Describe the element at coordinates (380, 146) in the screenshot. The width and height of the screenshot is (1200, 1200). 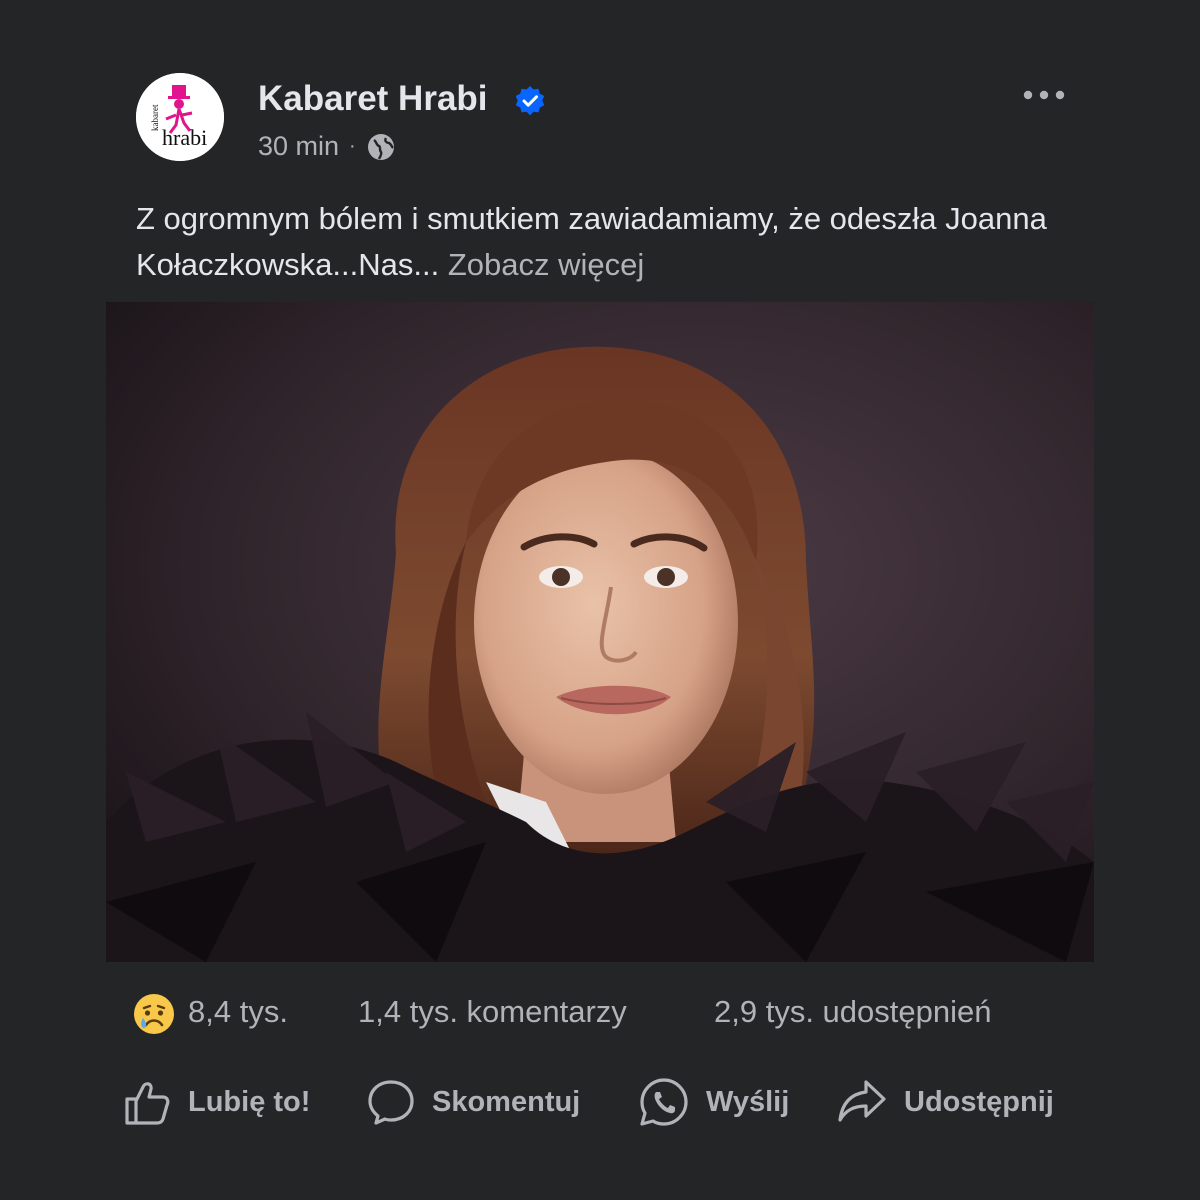
I see `globe-icon` at that location.